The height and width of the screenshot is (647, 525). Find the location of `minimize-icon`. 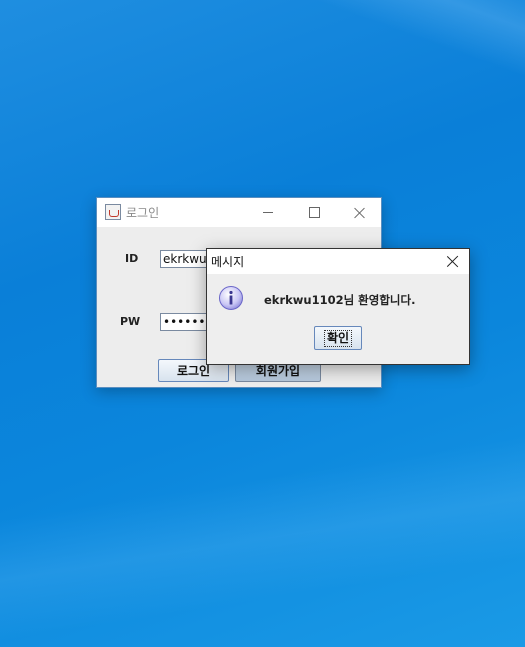

minimize-icon is located at coordinates (268, 212).